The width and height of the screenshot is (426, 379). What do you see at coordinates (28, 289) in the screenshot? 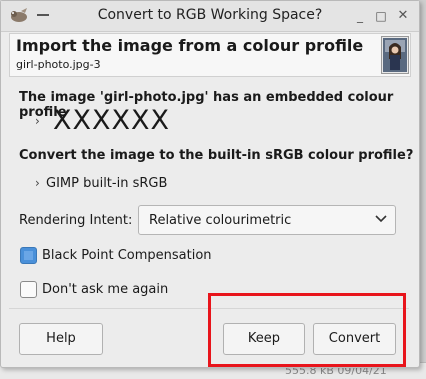
I see `dont-ask-checkbox` at bounding box center [28, 289].